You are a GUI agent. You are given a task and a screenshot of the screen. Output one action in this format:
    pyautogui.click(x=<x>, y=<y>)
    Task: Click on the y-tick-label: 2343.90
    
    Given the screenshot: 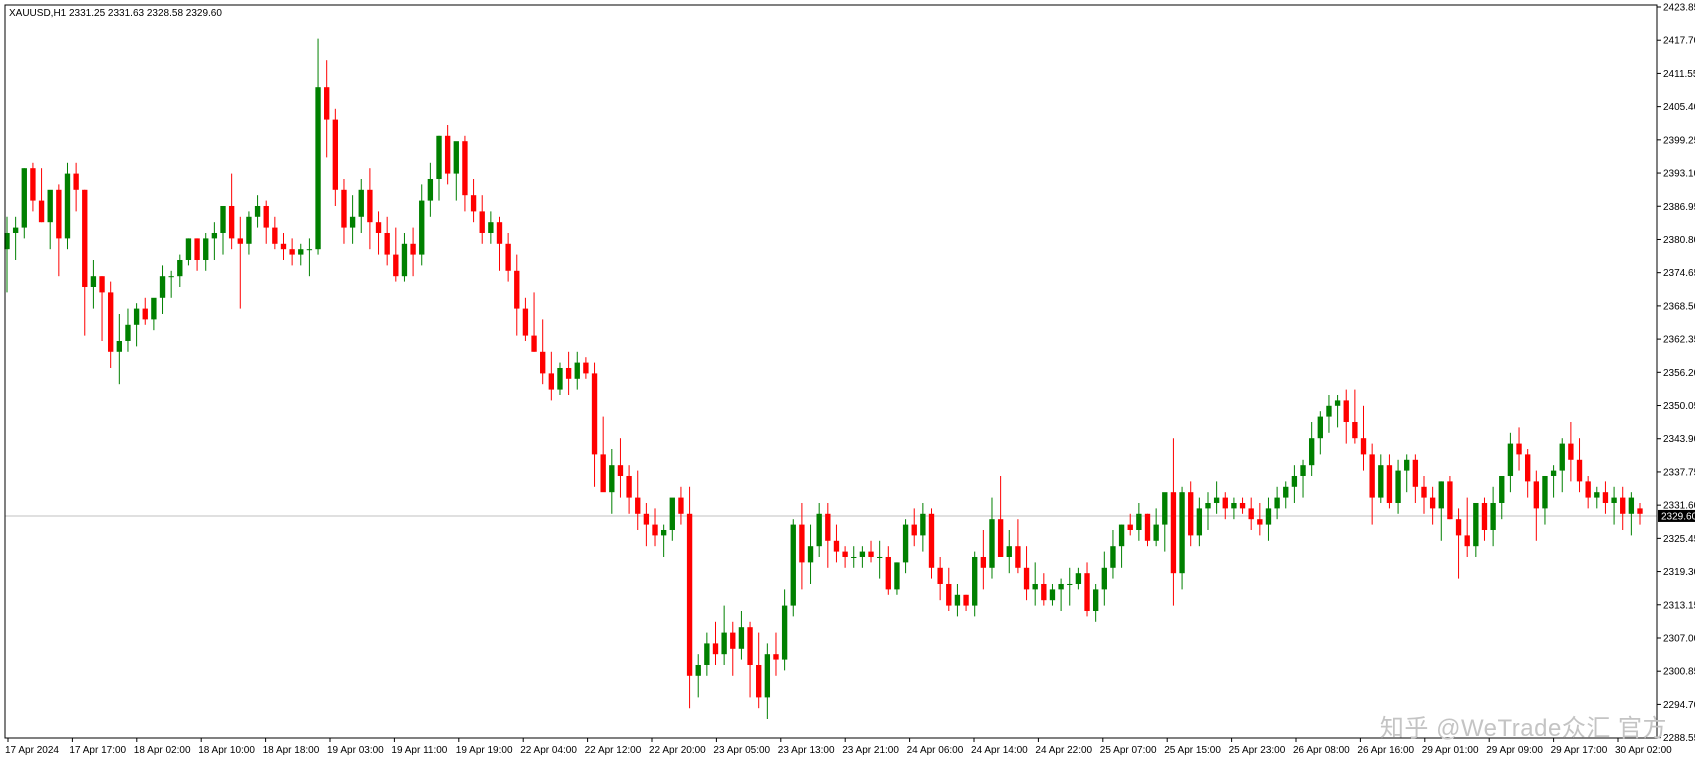 What is the action you would take?
    pyautogui.click(x=1679, y=439)
    